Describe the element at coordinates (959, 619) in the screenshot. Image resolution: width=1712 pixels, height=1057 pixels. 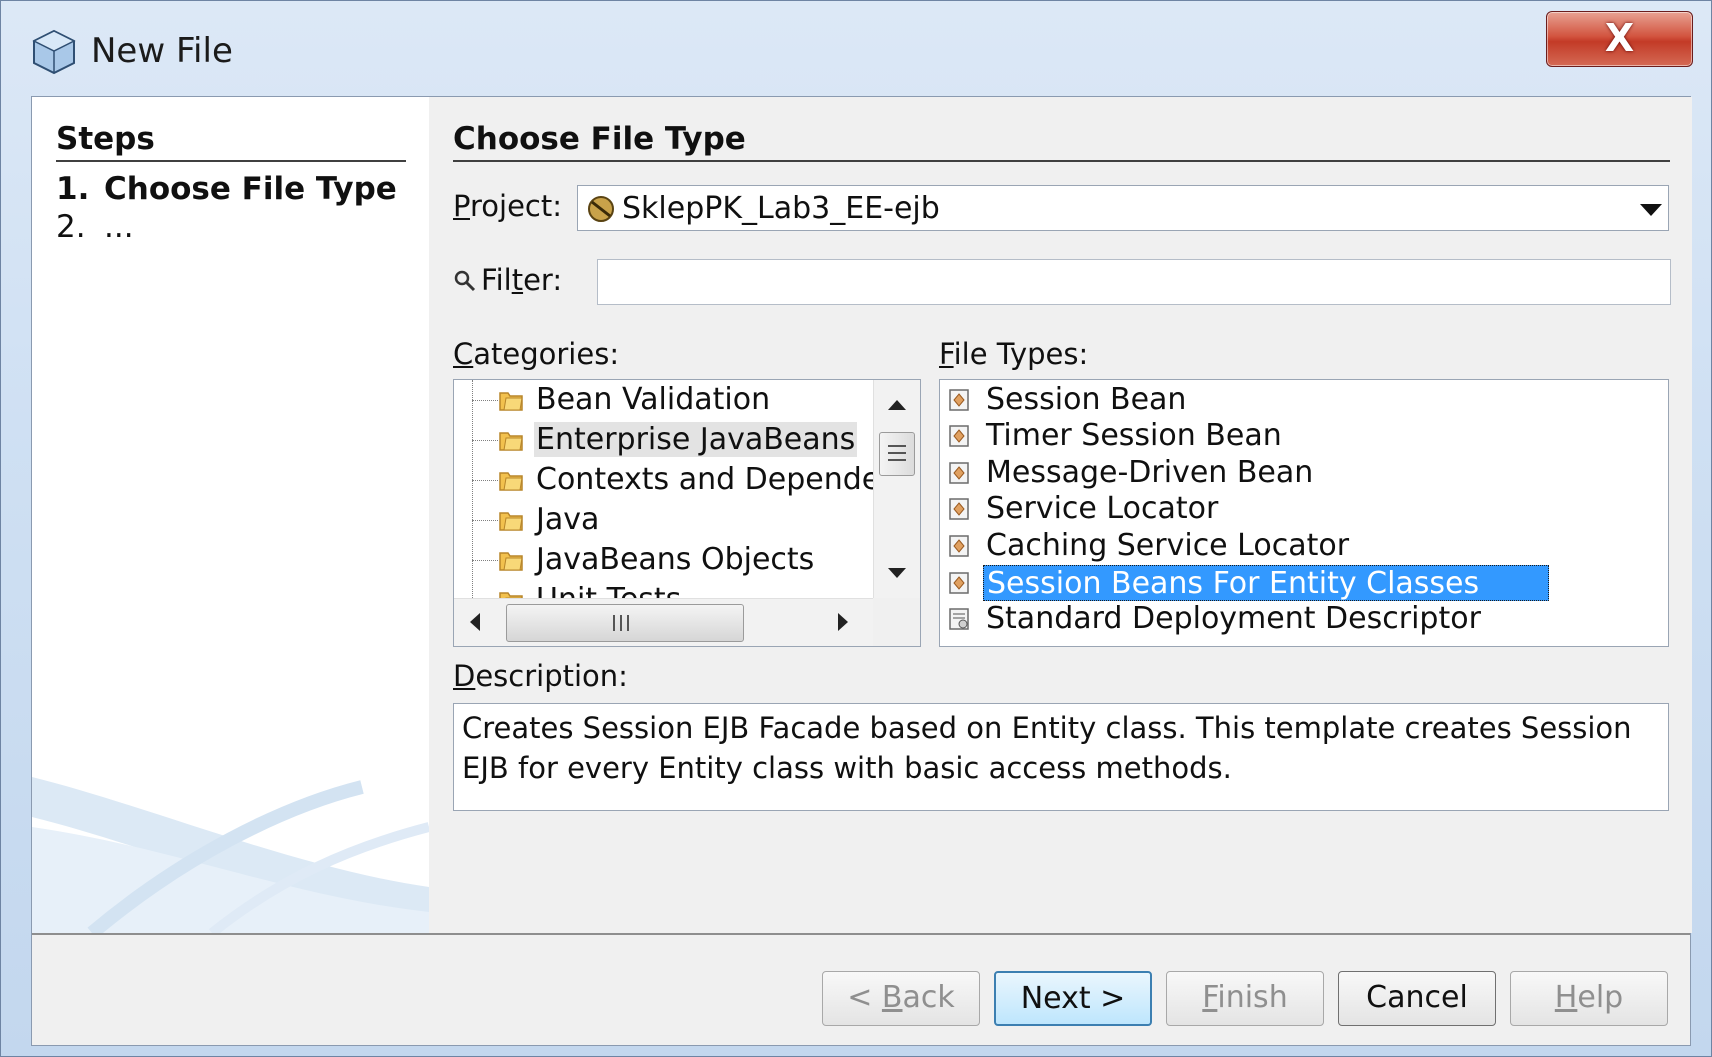
I see `descriptor-icon` at that location.